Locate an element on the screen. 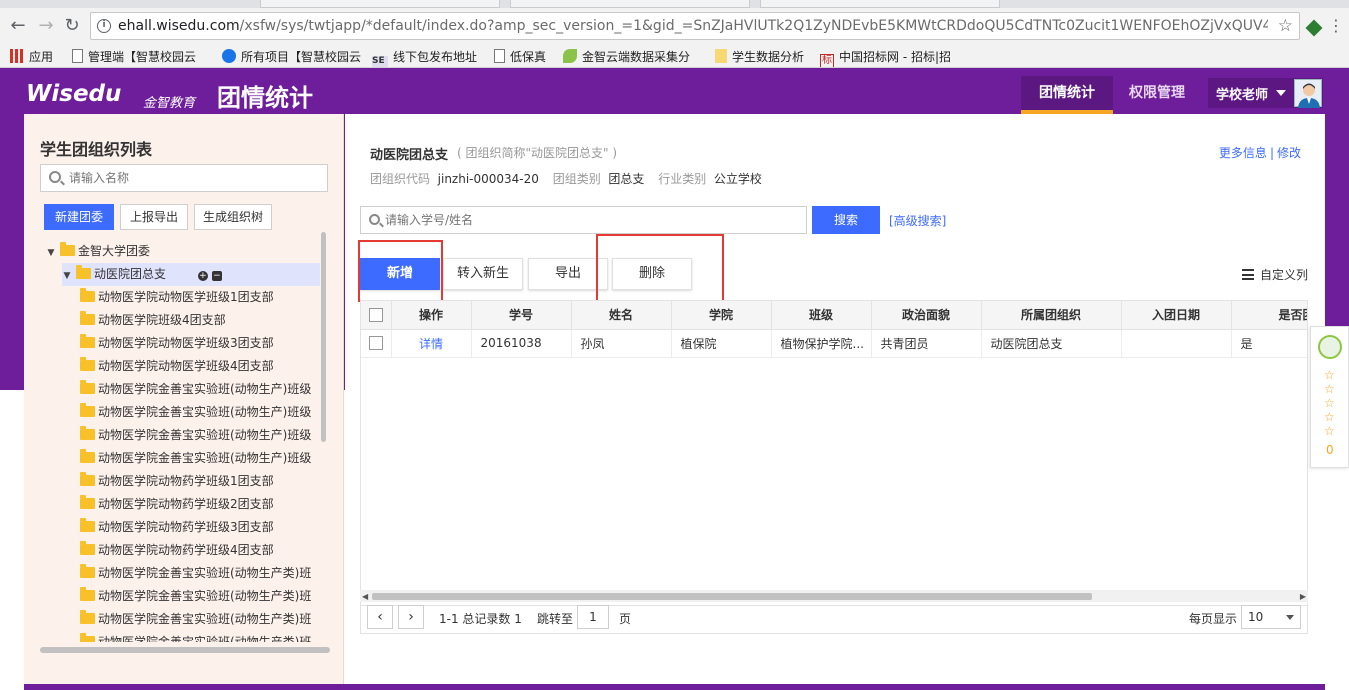  scroll-left-icon: ◀ is located at coordinates (365, 596).